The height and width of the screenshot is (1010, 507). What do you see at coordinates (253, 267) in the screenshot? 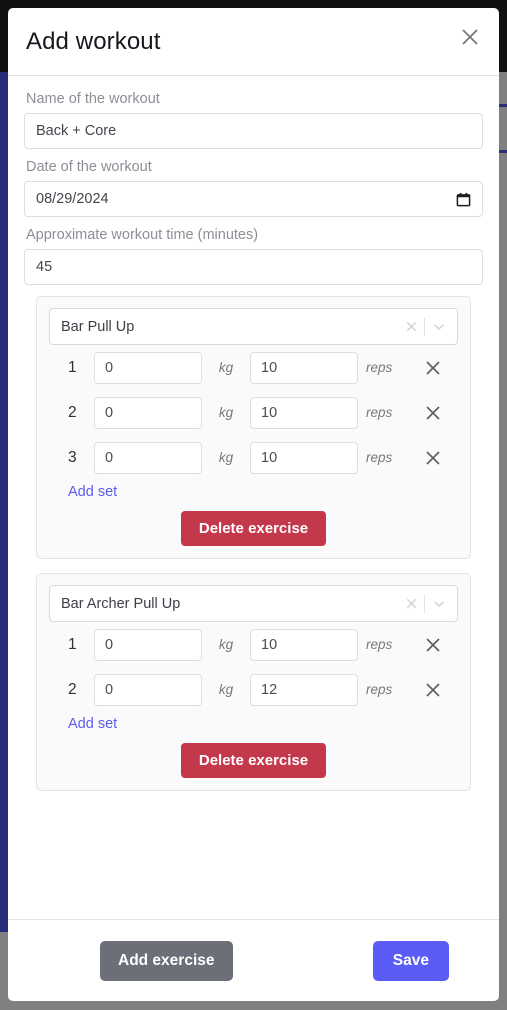
I see `workout-time-input` at bounding box center [253, 267].